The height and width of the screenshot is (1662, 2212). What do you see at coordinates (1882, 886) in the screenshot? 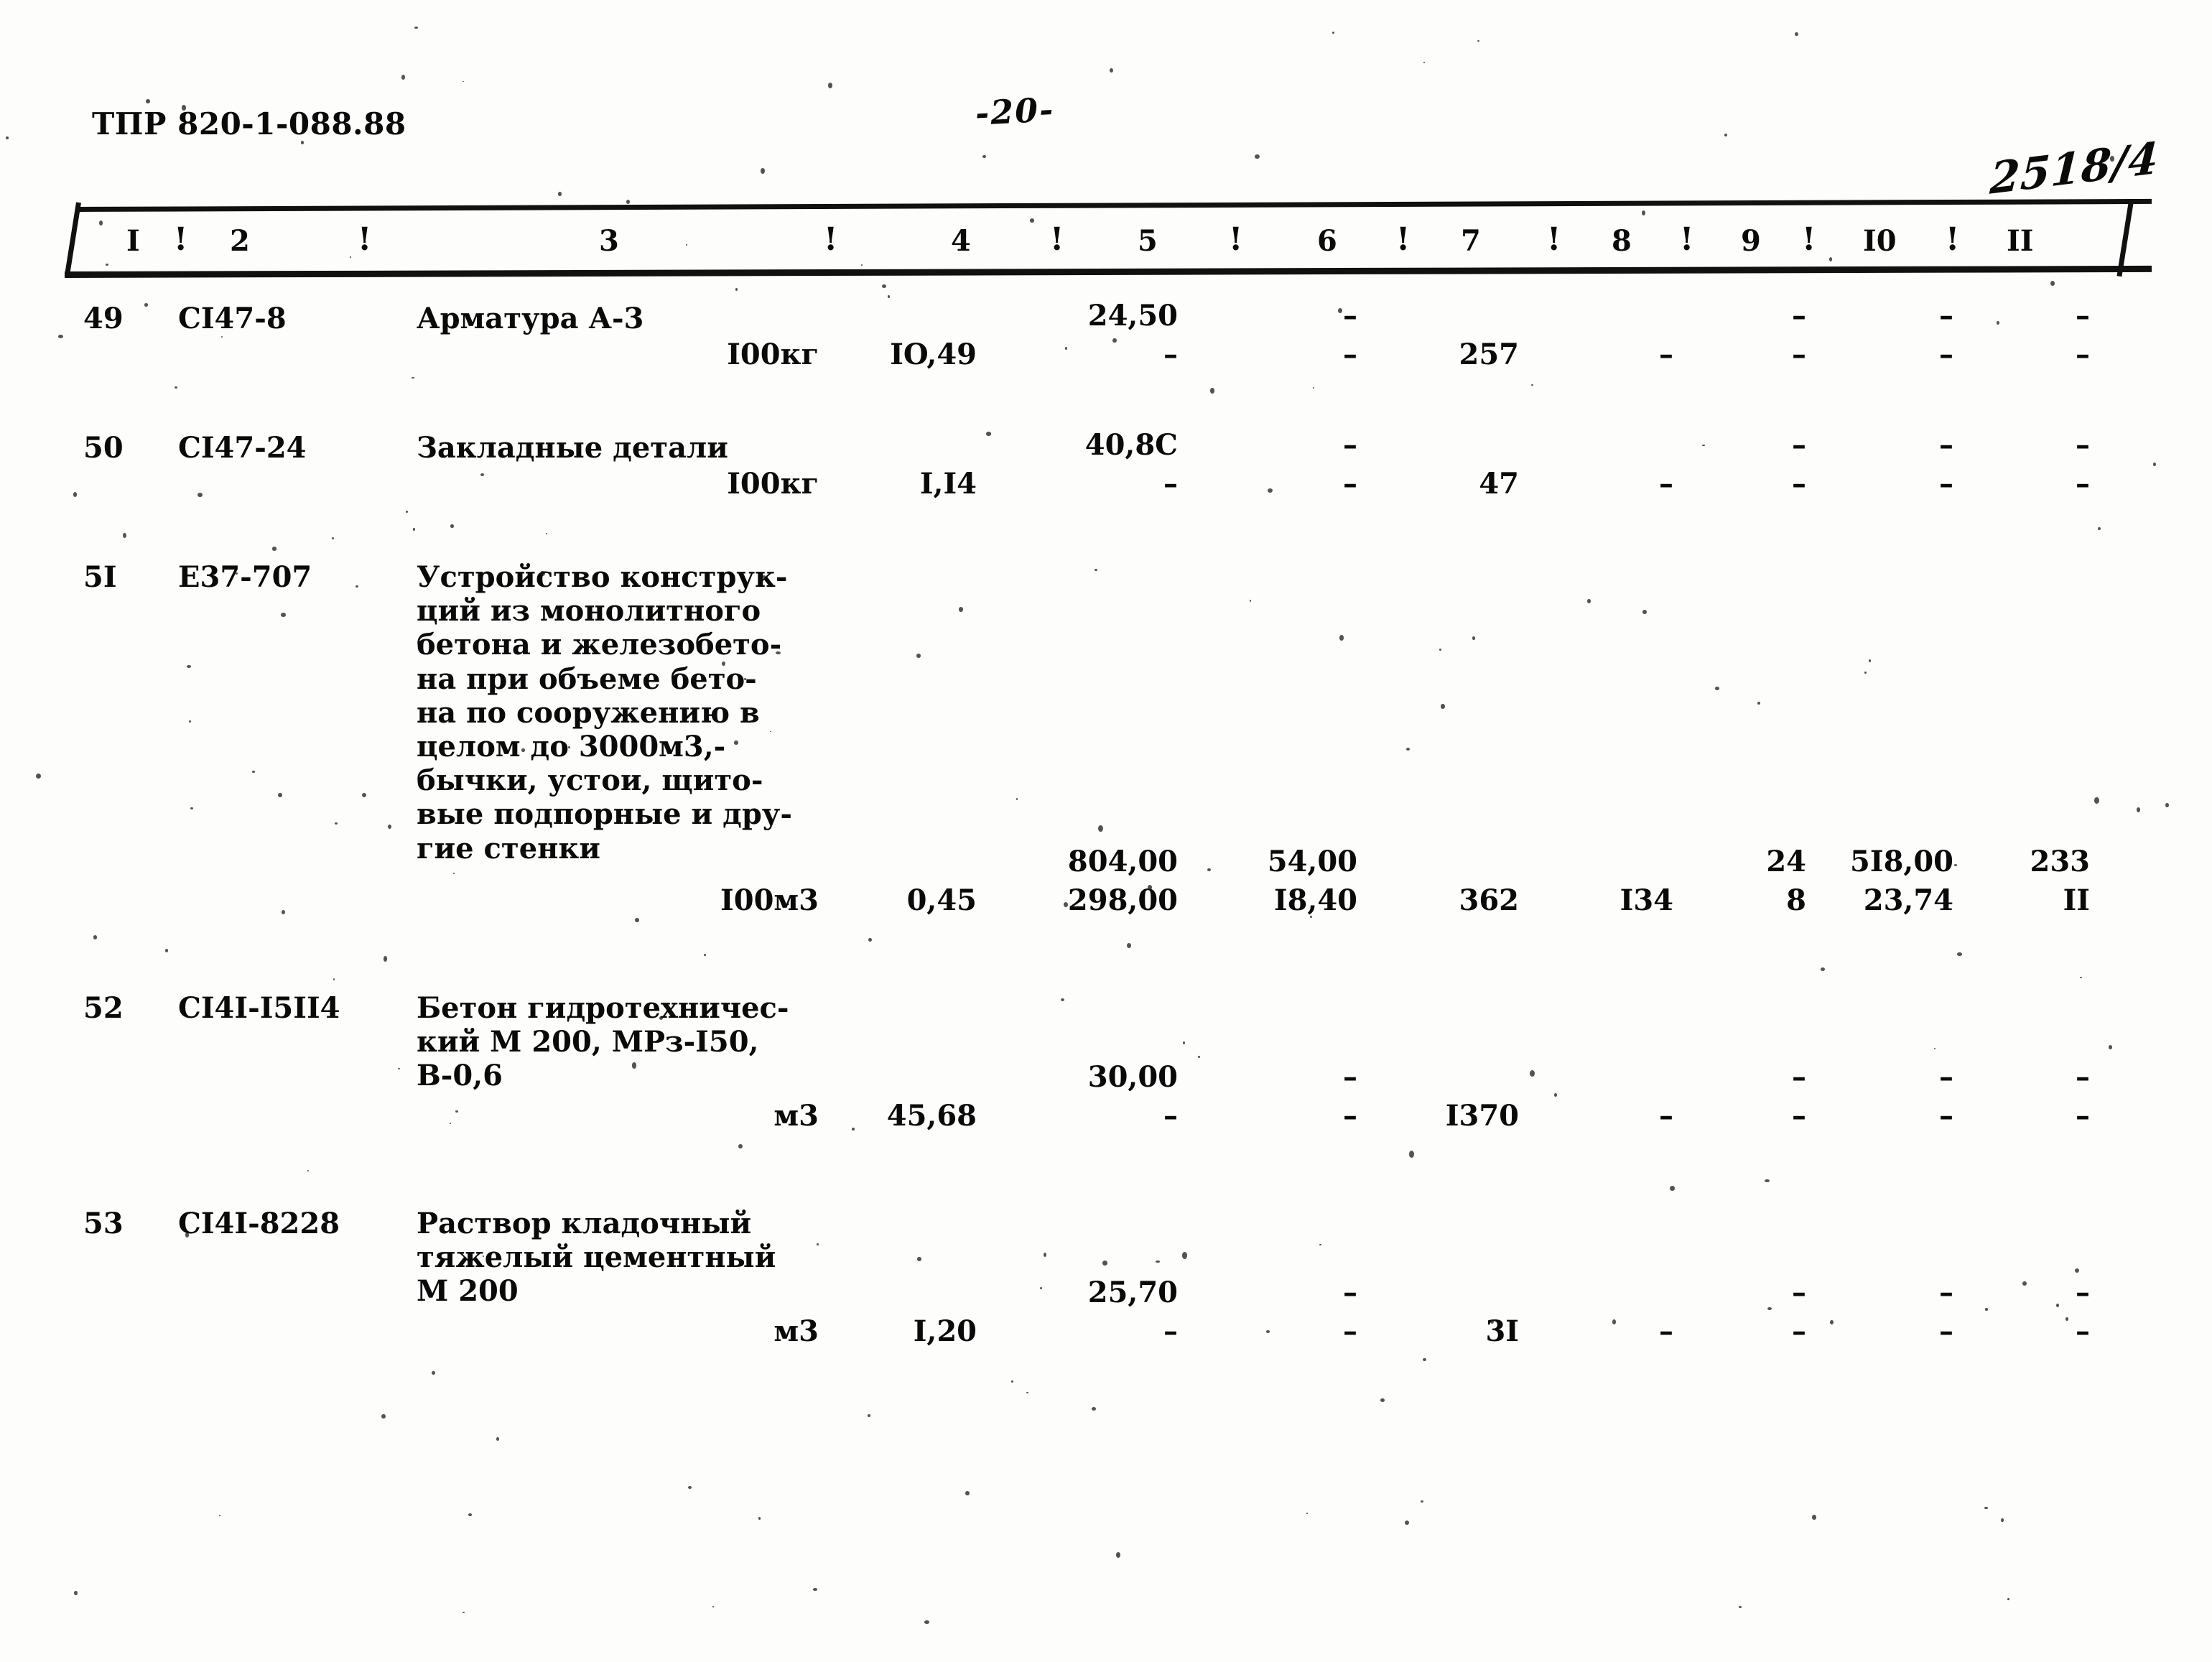
I see `row-value-c10: 5I8,00 23,74` at bounding box center [1882, 886].